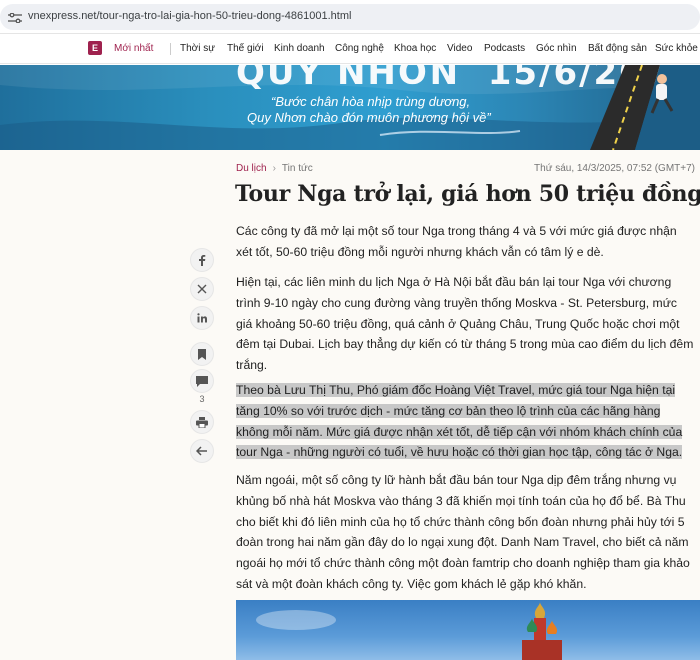  What do you see at coordinates (645, 107) in the screenshot?
I see `banner-runner-graphic` at bounding box center [645, 107].